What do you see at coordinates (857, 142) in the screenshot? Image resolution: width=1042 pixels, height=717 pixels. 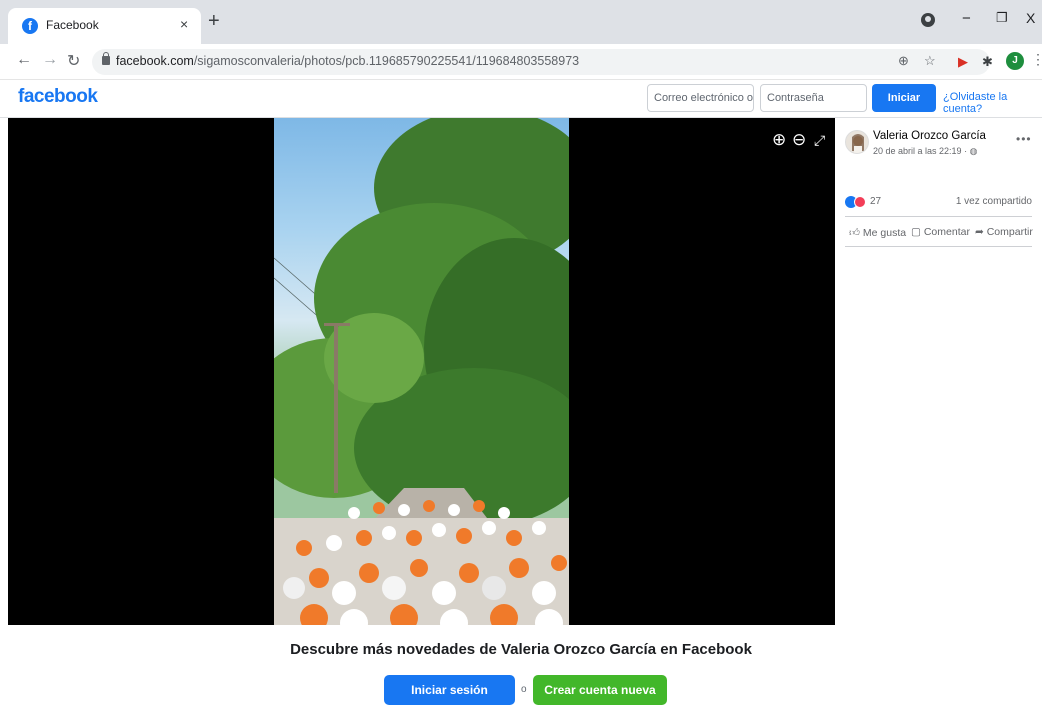 I see `avatar` at bounding box center [857, 142].